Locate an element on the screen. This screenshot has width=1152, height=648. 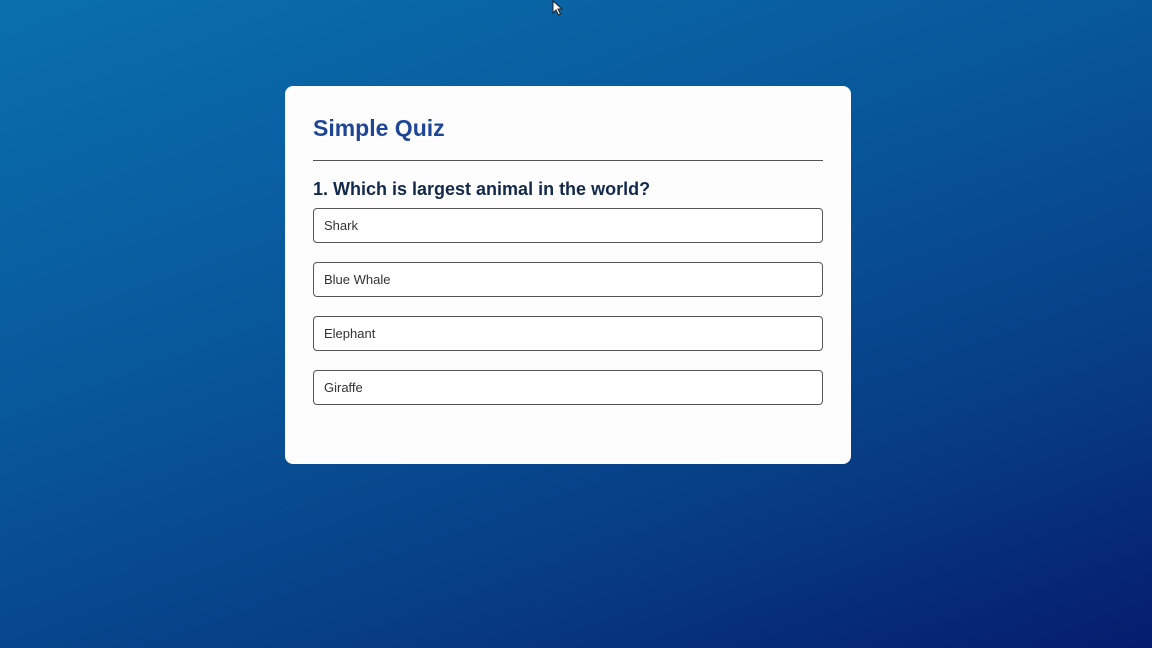
question-text: 1. Which is largest animal in the world? is located at coordinates (482, 189).